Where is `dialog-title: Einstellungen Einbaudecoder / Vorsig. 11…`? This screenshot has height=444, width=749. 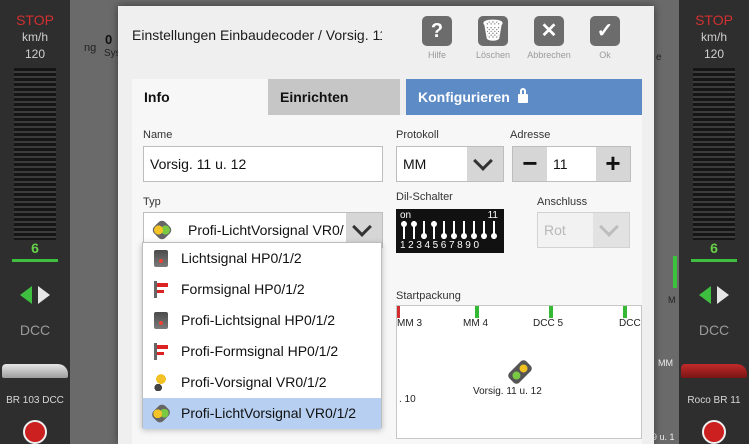 dialog-title: Einstellungen Einbaudecoder / Vorsig. 11… is located at coordinates (257, 35).